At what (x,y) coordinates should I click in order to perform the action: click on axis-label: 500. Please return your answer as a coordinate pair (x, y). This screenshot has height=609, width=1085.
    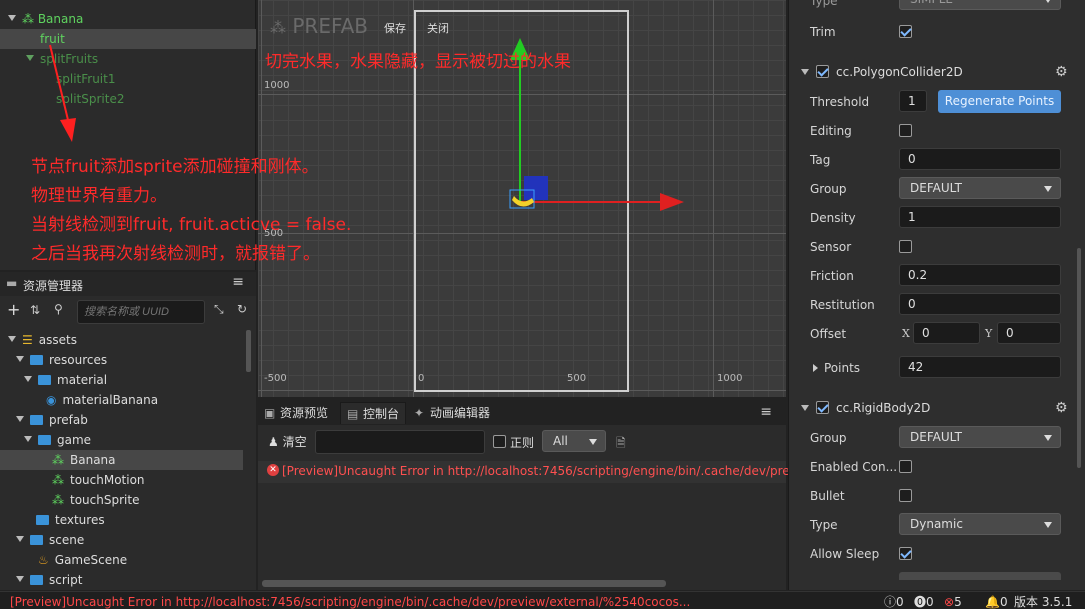
    Looking at the image, I should click on (577, 378).